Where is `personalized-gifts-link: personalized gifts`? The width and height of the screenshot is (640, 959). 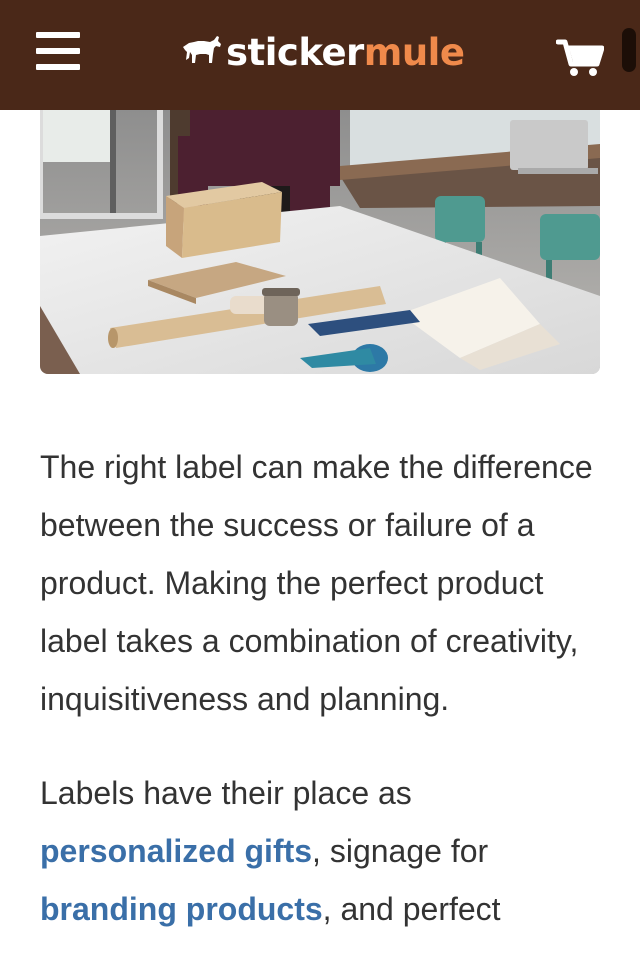
personalized-gifts-link: personalized gifts is located at coordinates (176, 851).